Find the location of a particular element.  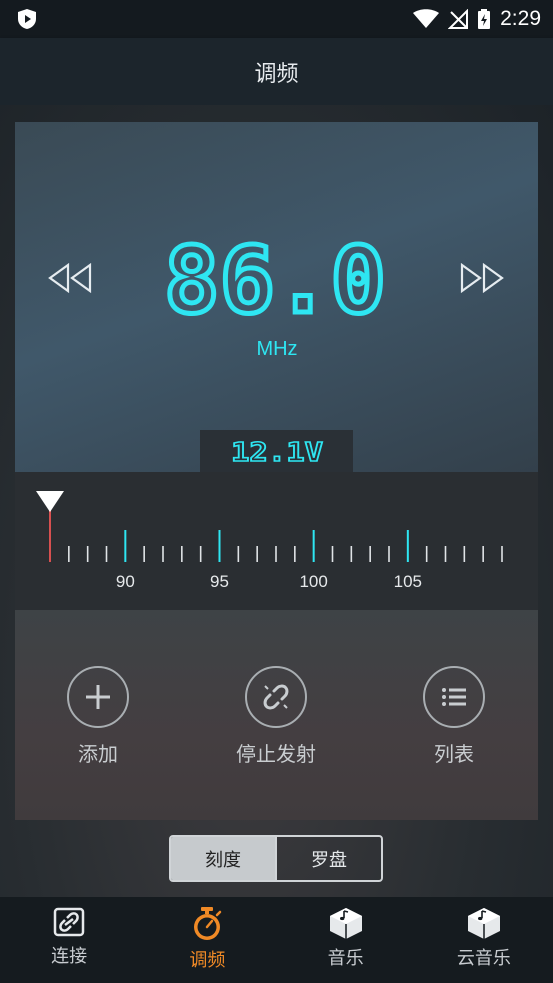

nav-item-connect: 连接 is located at coordinates (69, 940).